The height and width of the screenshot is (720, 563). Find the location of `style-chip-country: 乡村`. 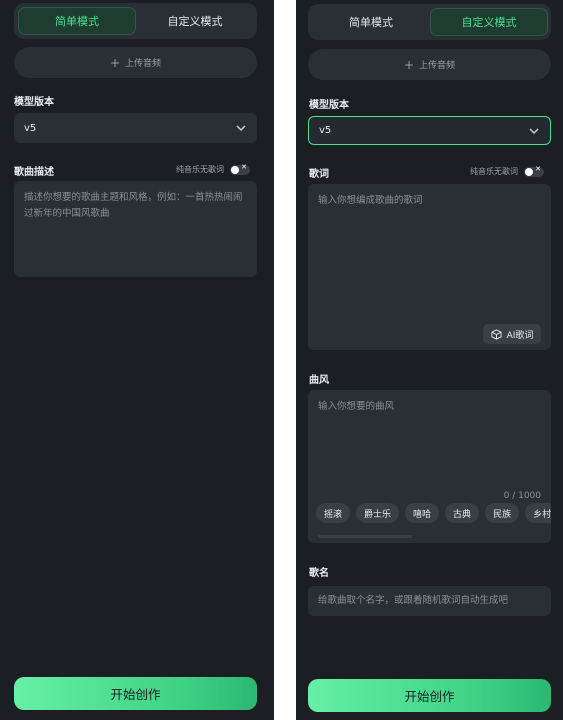

style-chip-country: 乡村 is located at coordinates (538, 513).